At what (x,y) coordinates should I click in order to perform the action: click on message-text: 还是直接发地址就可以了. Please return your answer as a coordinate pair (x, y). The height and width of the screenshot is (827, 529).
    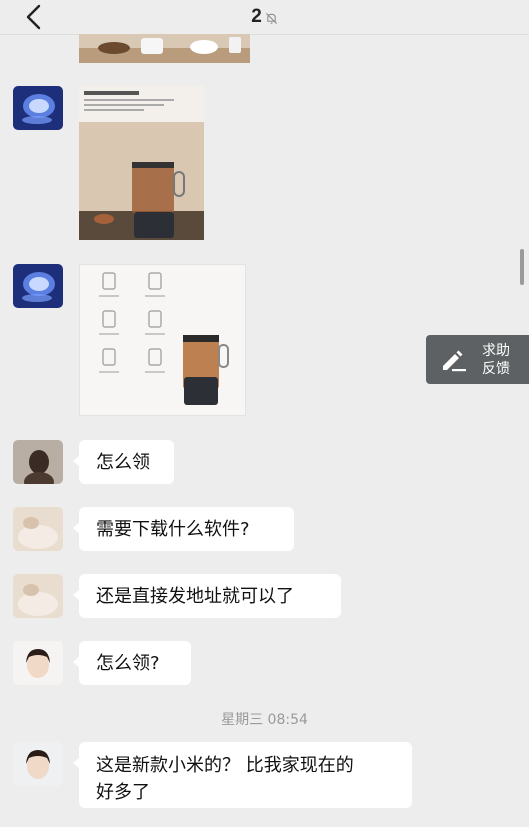
    Looking at the image, I should click on (195, 596).